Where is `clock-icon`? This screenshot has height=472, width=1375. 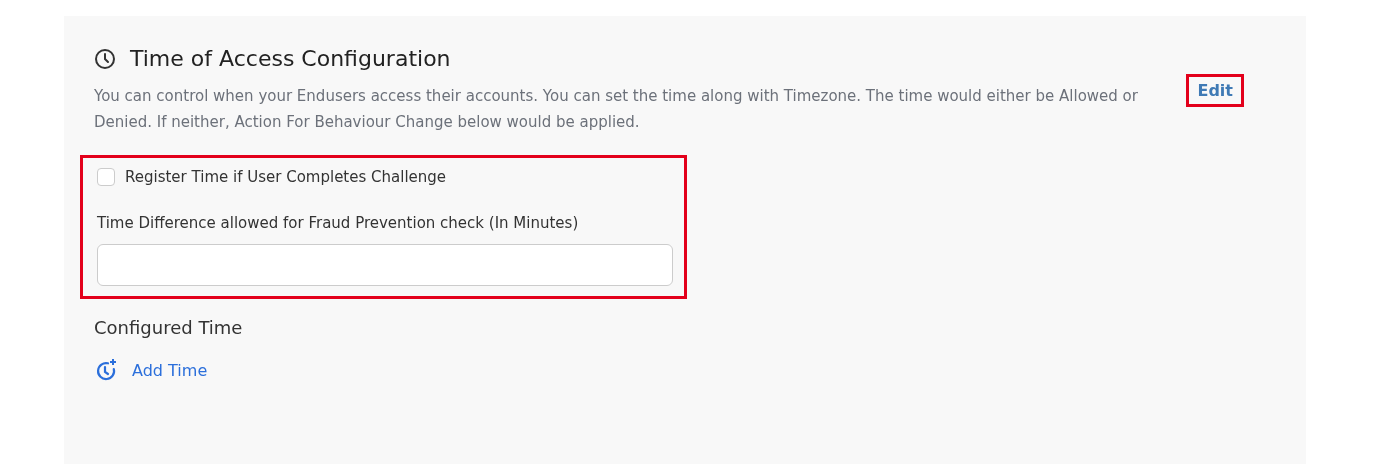 clock-icon is located at coordinates (105, 58).